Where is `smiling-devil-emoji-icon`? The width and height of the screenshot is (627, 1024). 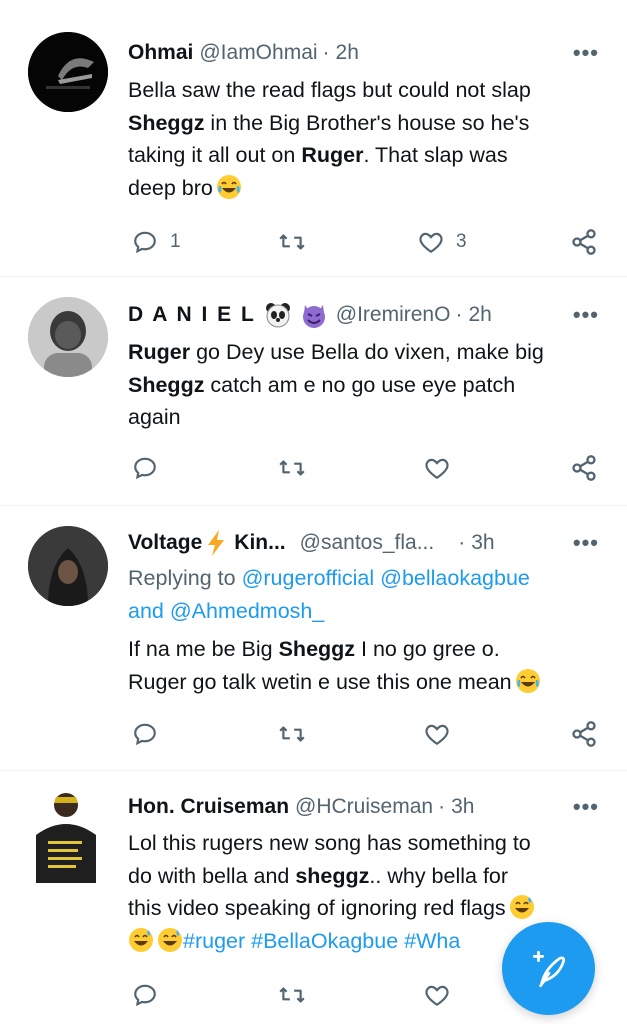
smiling-devil-emoji-icon is located at coordinates (313, 316).